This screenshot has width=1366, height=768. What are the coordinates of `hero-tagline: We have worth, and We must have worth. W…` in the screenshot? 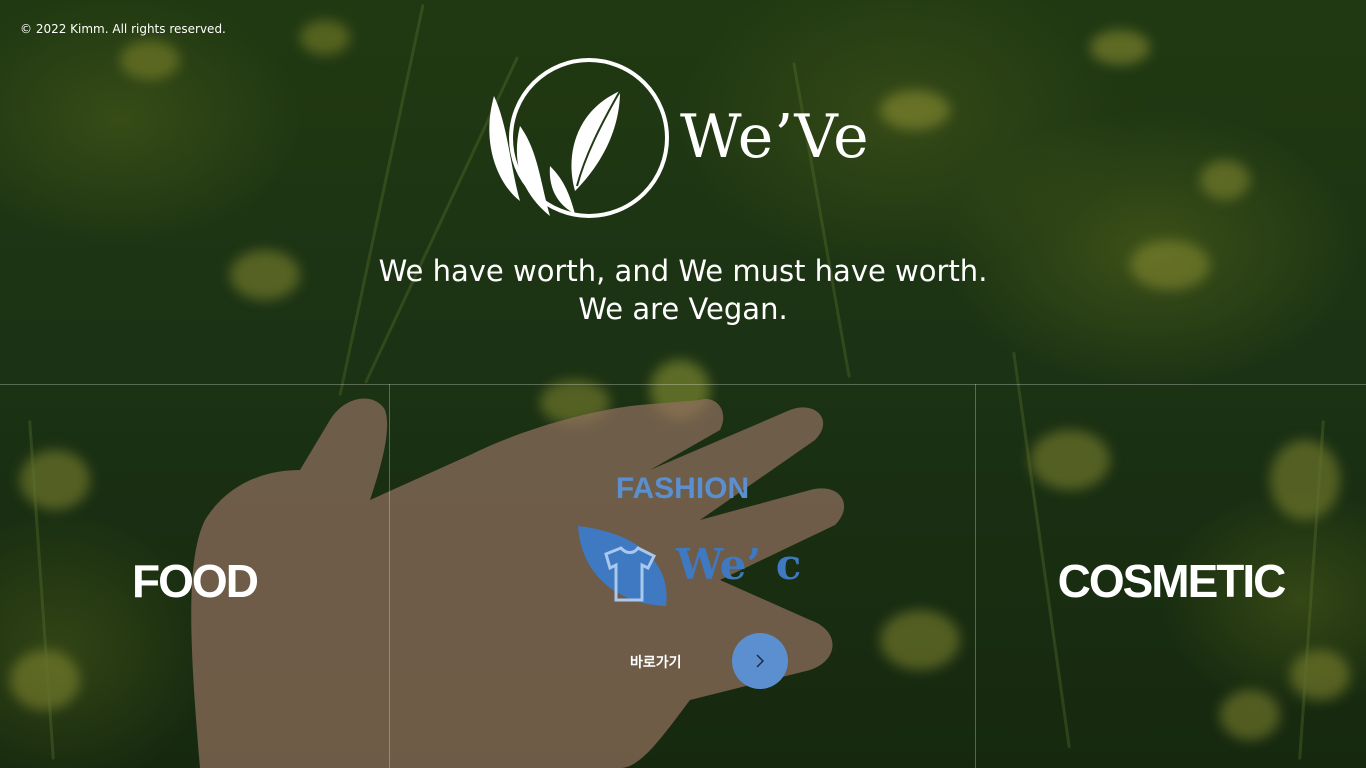 It's located at (683, 290).